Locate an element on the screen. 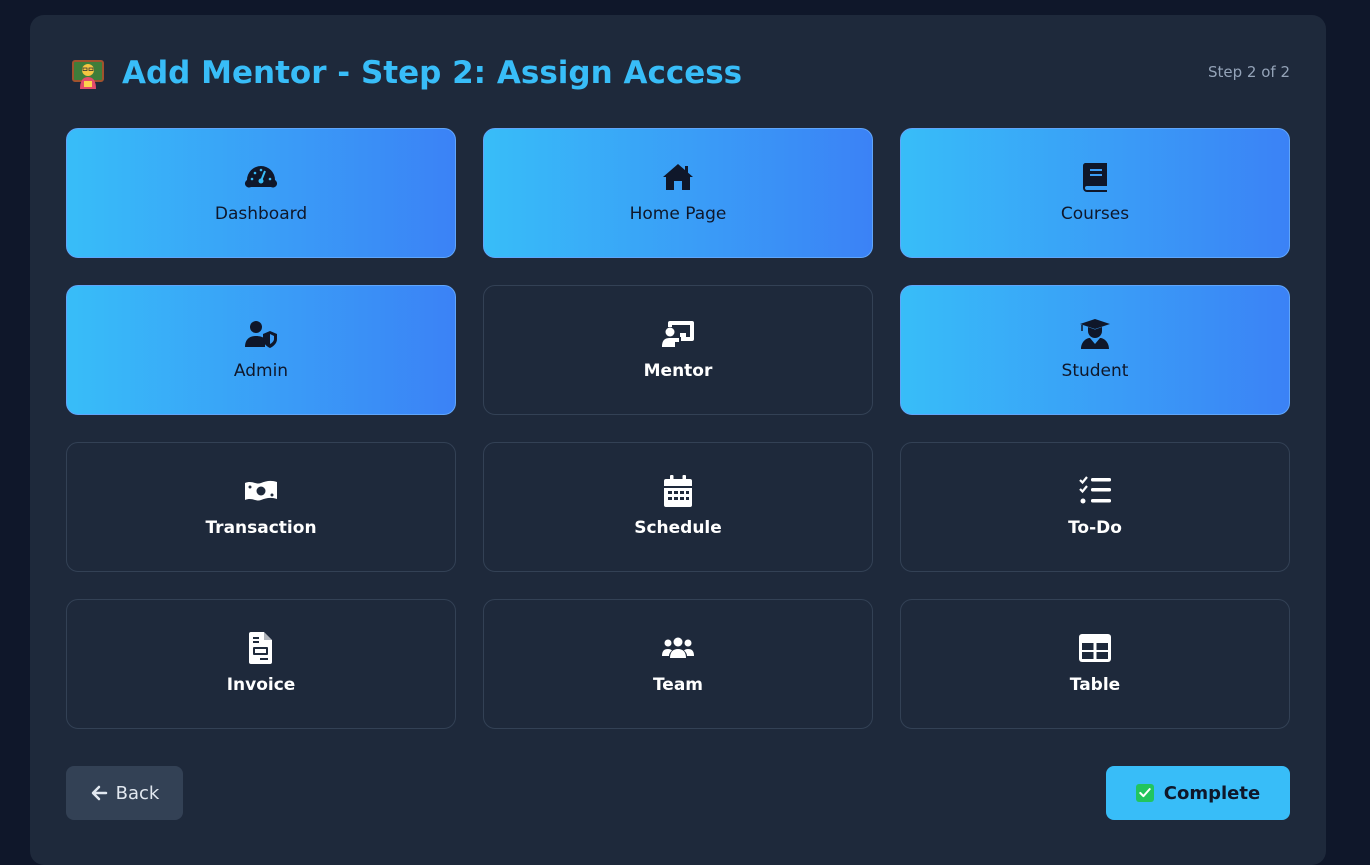 This screenshot has height=865, width=1370. money-bill-icon is located at coordinates (261, 491).